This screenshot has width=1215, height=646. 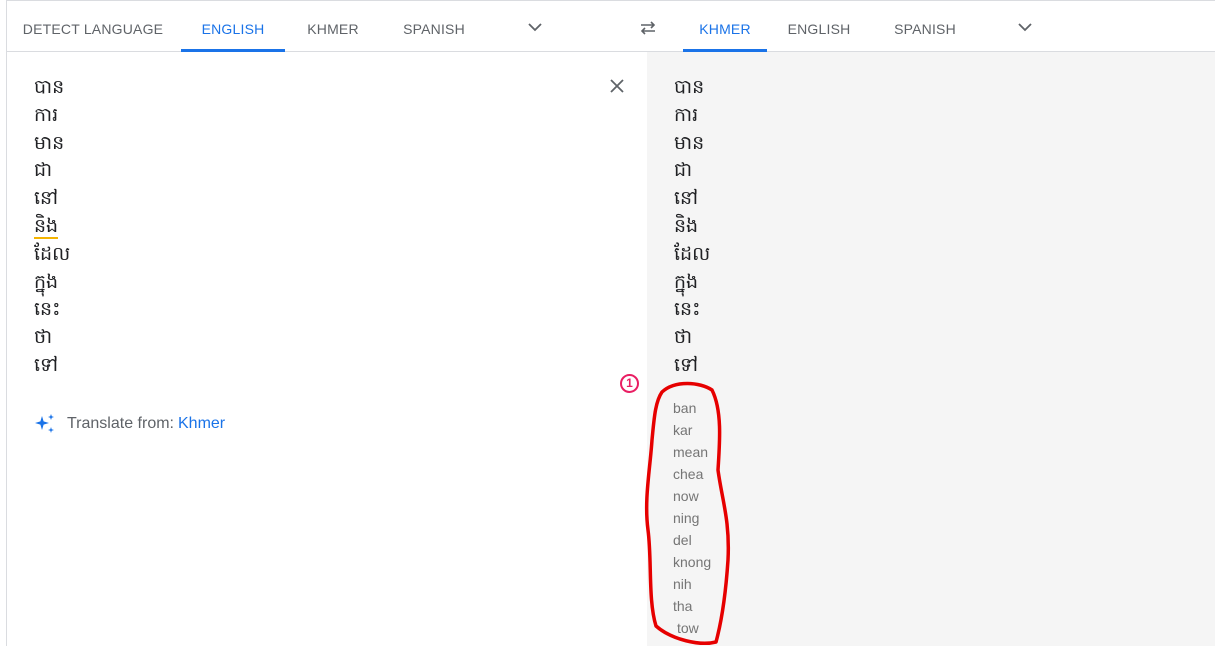 What do you see at coordinates (682, 584) in the screenshot?
I see `list-item: nih` at bounding box center [682, 584].